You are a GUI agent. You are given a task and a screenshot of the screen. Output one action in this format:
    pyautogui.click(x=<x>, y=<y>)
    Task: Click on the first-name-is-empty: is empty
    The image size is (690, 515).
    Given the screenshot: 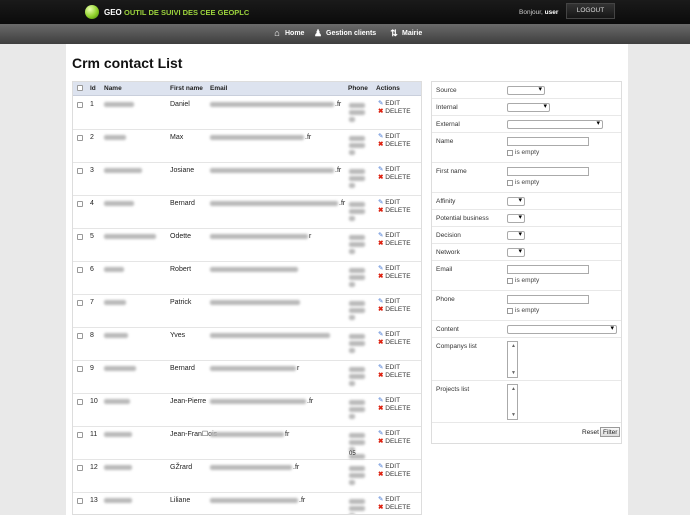 What is the action you would take?
    pyautogui.click(x=523, y=182)
    